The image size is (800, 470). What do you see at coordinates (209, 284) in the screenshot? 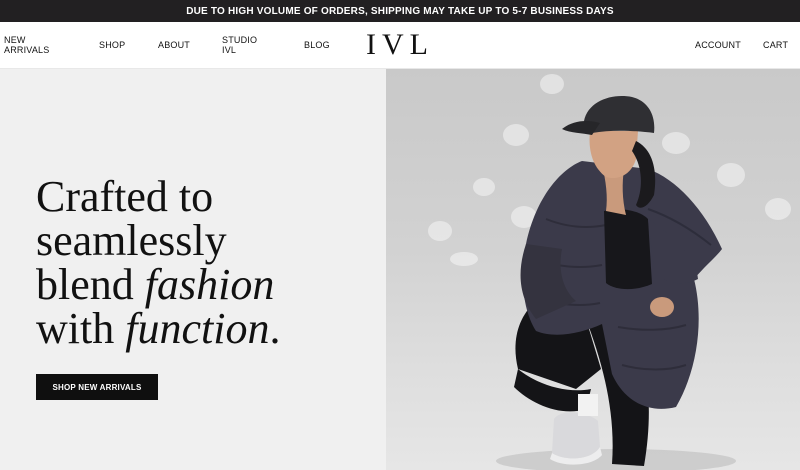
I see `headline-word-fashion: fashion` at bounding box center [209, 284].